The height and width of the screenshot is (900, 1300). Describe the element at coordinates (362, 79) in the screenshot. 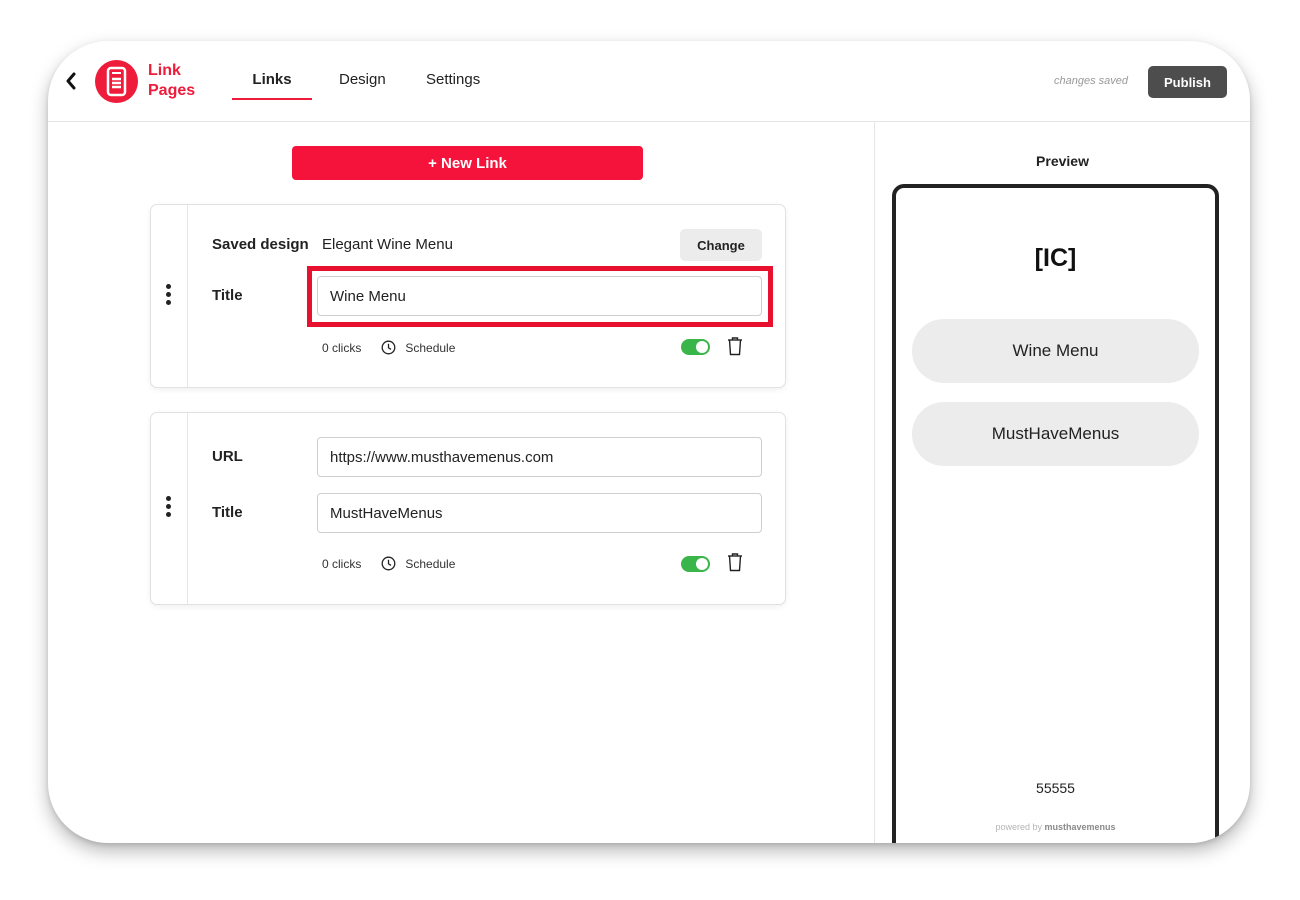

I see `tab-design: Design` at that location.